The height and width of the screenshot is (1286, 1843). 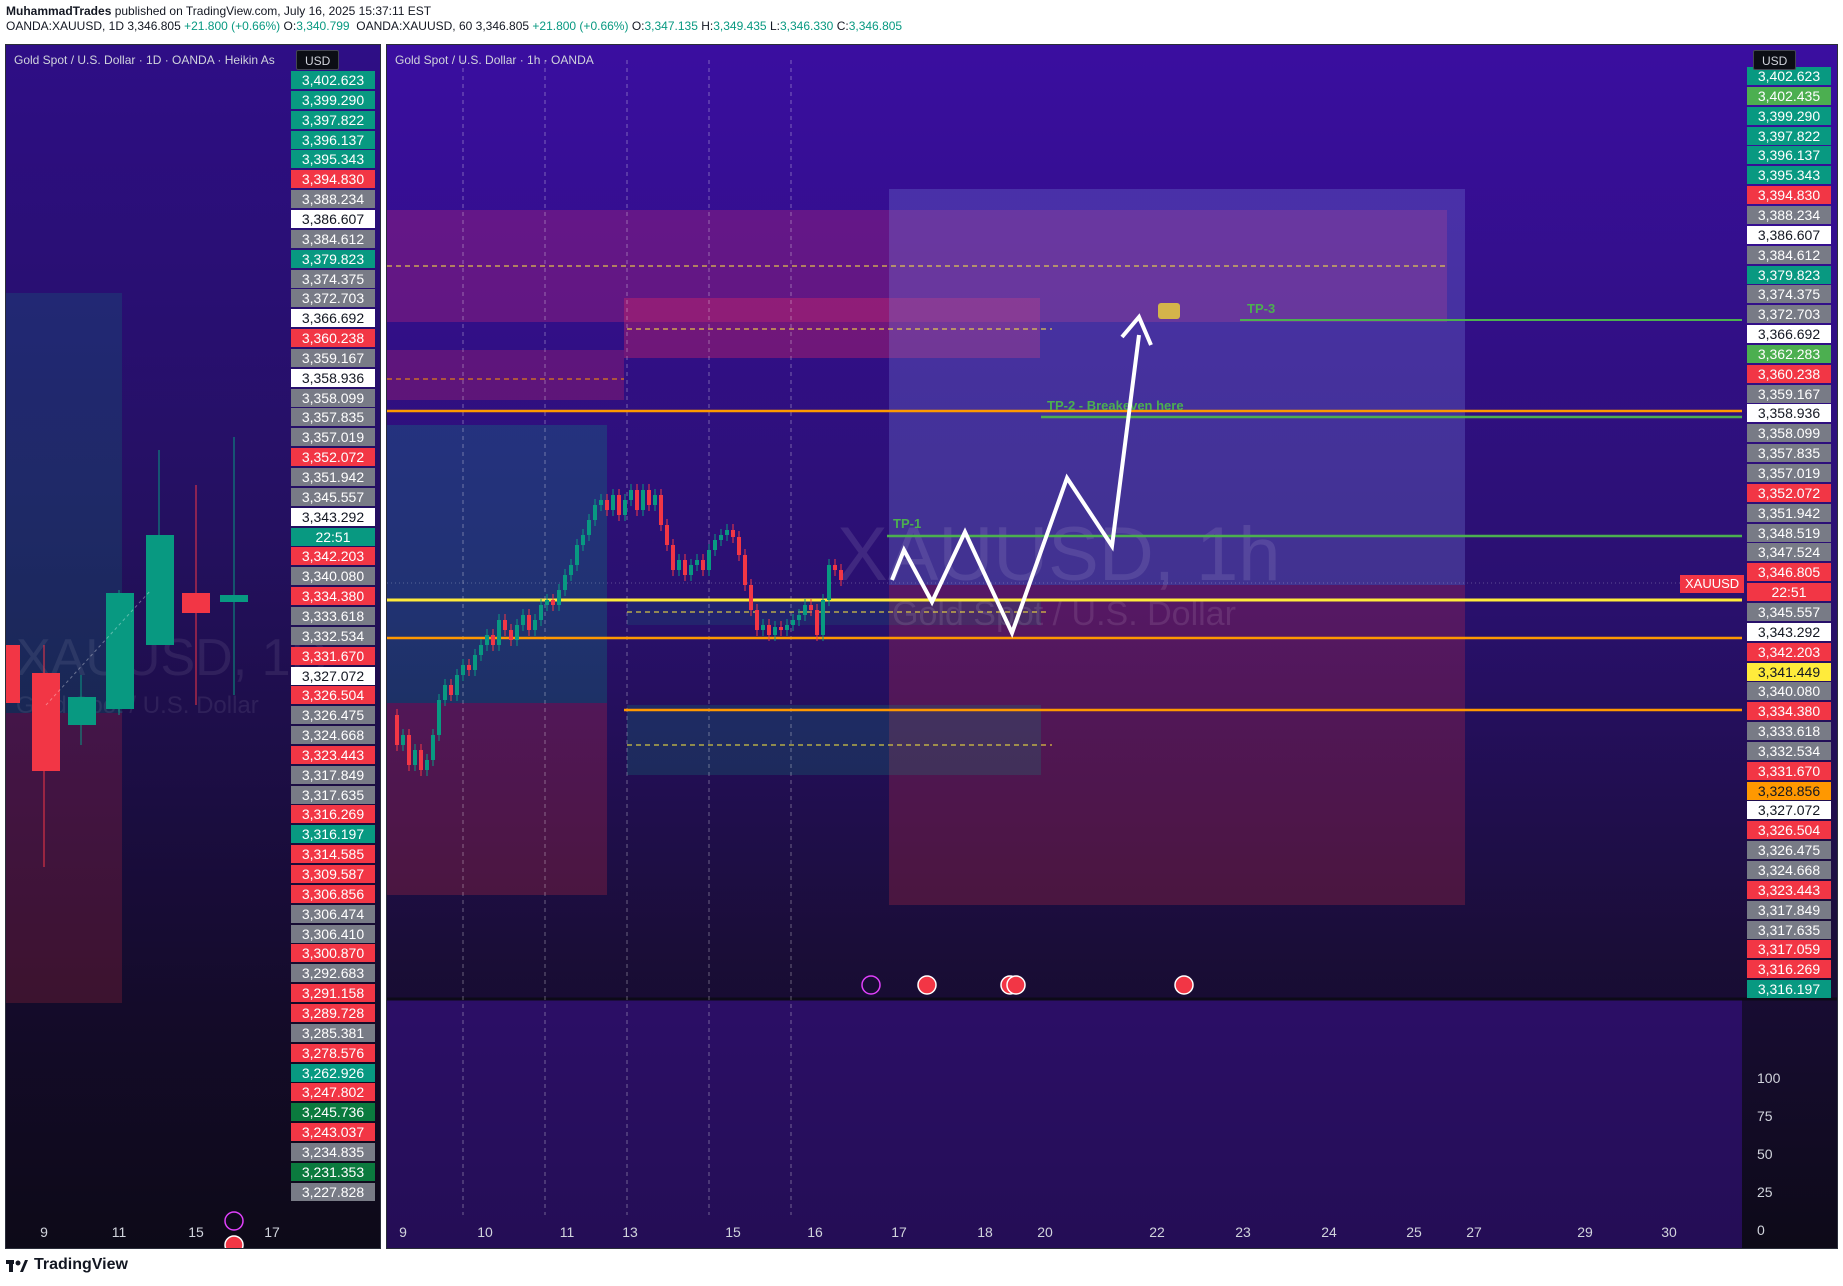 I want to click on daily-currency-button: USD, so click(x=318, y=60).